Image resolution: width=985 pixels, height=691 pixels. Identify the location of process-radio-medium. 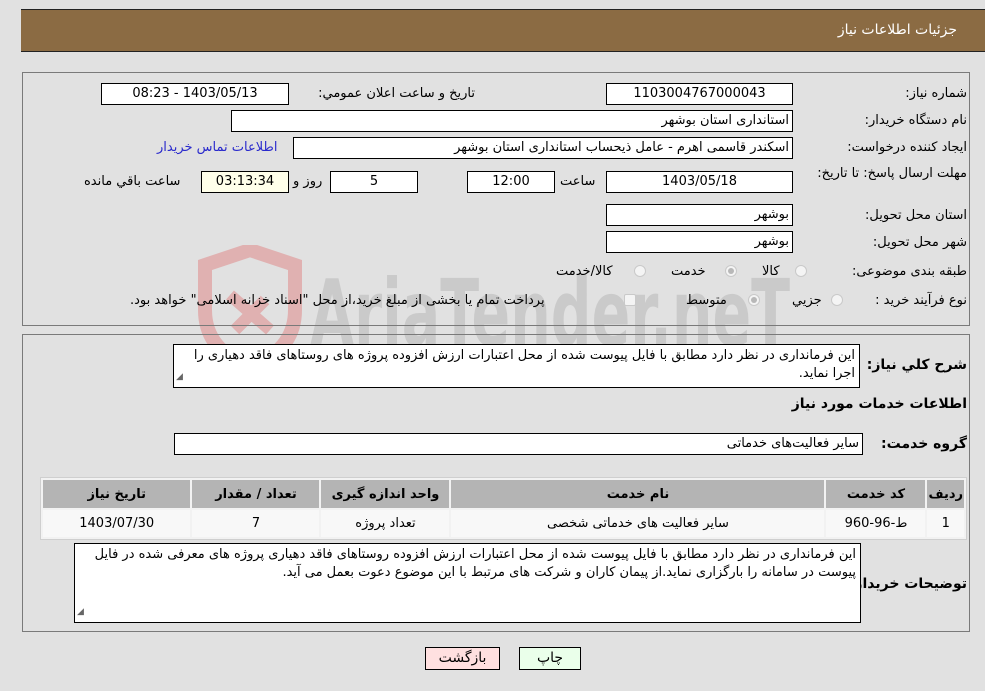
(754, 300).